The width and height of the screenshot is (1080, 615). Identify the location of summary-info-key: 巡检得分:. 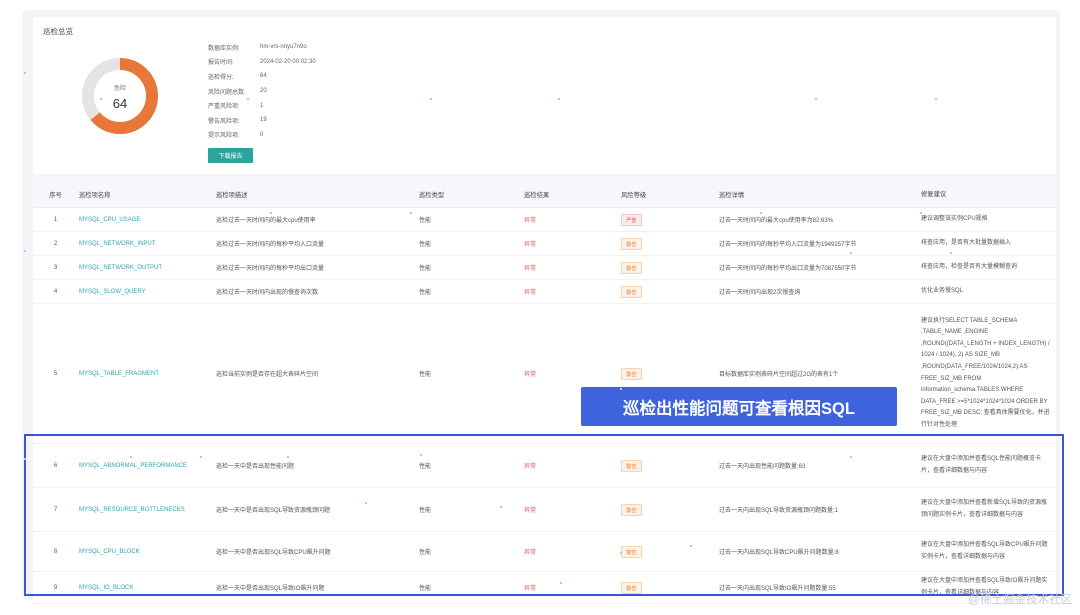
(221, 77).